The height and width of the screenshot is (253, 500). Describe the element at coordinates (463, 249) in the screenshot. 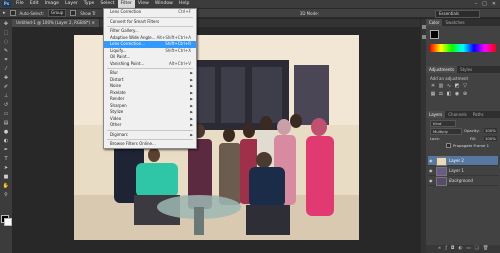

I see `layers-panel-footer: ∞ ƒ ◘ ◐ ▭ ❏ 🗑` at that location.